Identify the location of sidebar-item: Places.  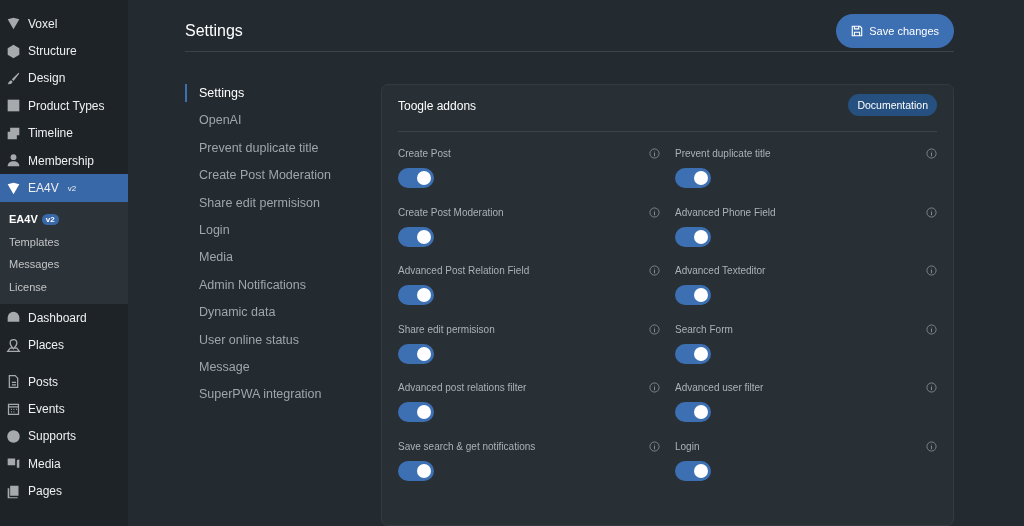
(64, 345).